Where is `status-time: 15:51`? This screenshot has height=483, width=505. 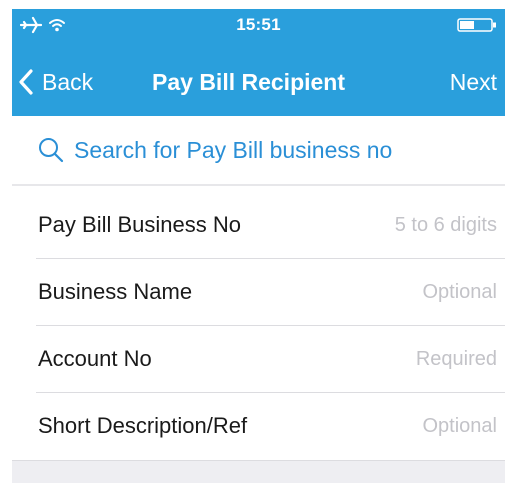
status-time: 15:51 is located at coordinates (258, 24).